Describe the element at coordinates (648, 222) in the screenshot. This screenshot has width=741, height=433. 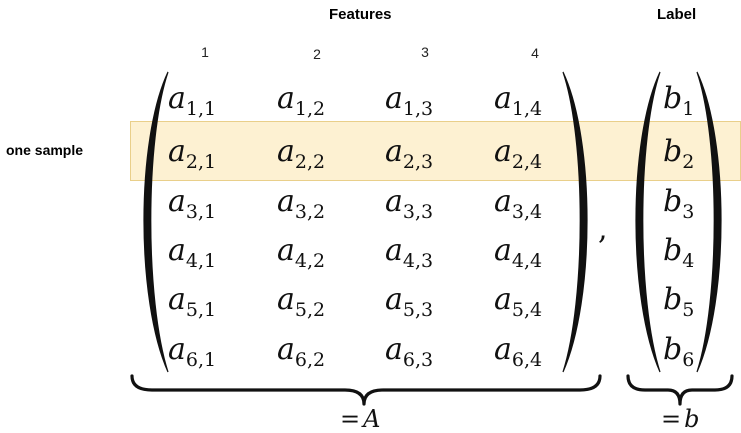
I see `vector-b-left-paren` at that location.